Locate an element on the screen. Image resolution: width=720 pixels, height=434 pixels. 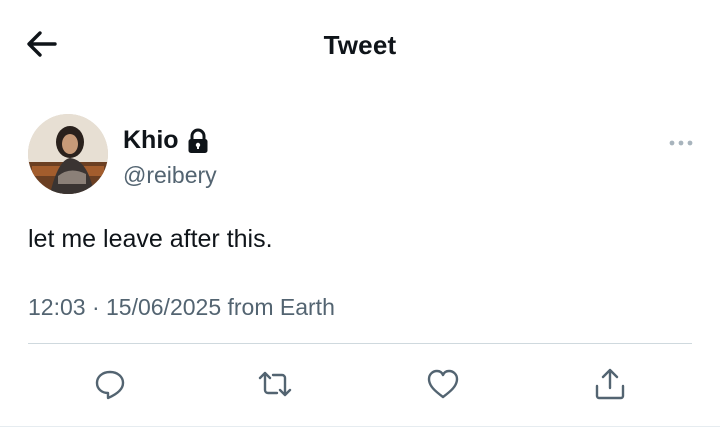
tweet-text: let me leave after this. is located at coordinates (150, 239).